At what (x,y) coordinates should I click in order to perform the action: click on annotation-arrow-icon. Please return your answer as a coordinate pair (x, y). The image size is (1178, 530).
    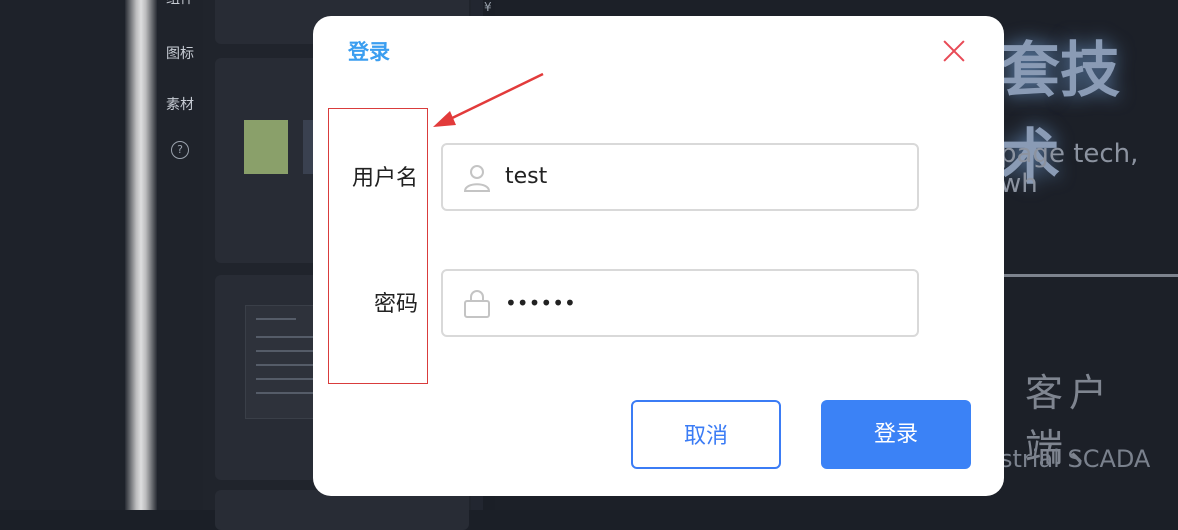
    Looking at the image, I should click on (488, 99).